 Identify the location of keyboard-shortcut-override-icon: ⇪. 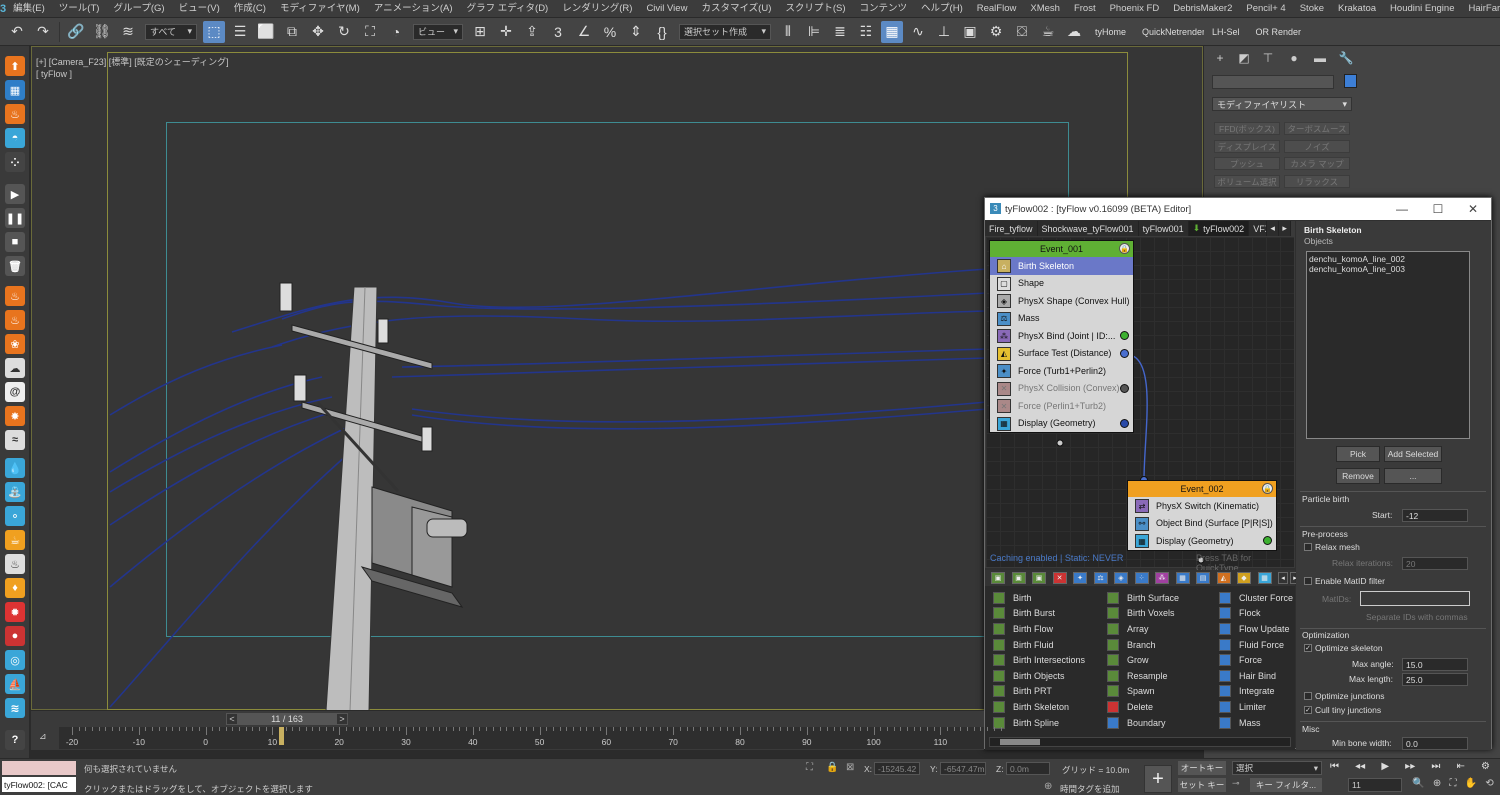
(532, 32).